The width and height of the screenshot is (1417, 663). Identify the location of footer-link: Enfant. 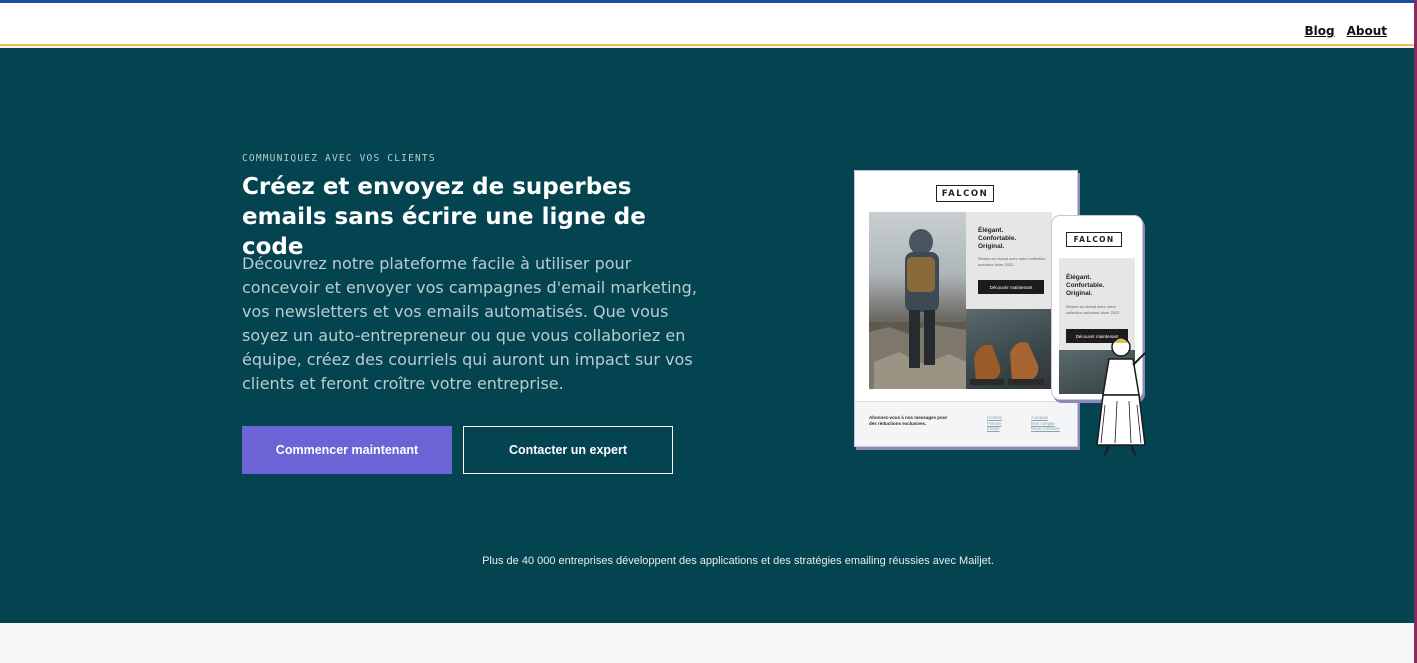
(993, 428).